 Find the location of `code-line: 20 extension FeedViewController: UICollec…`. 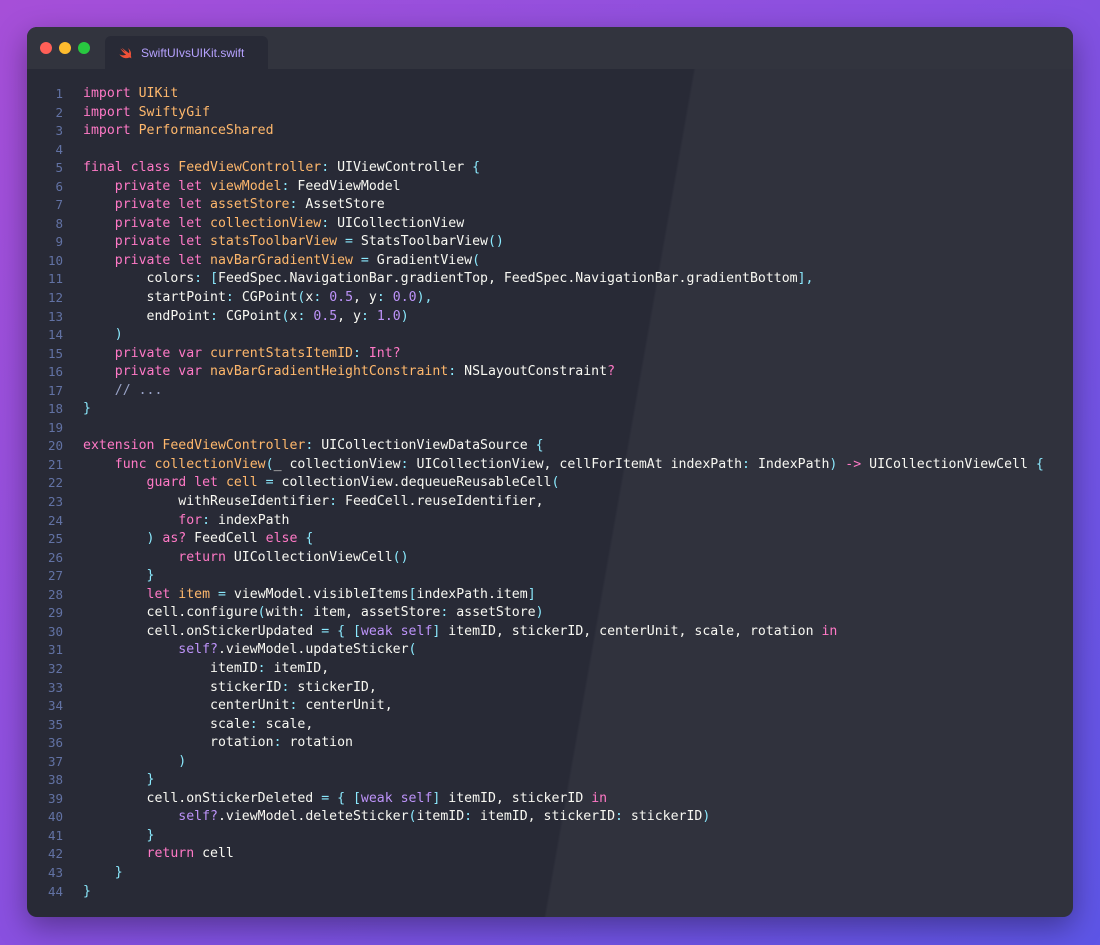

code-line: 20 extension FeedViewController: UICollec… is located at coordinates (550, 446).